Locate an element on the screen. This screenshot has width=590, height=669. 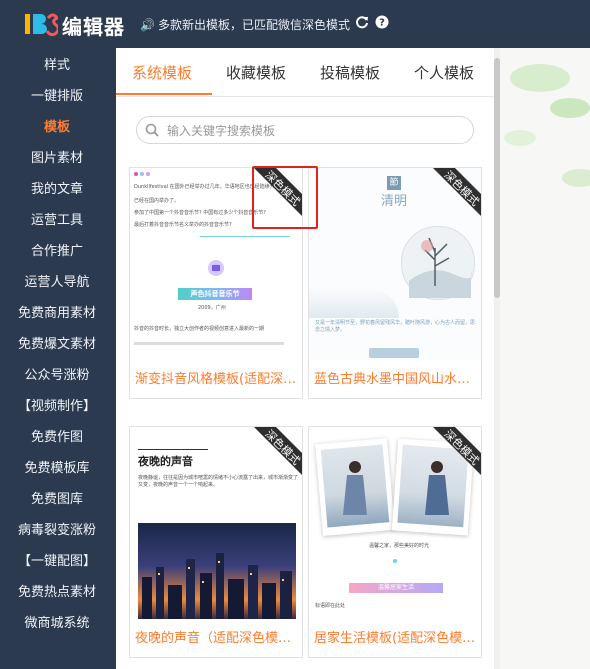
sidebar-item-auto-image: 【一键配图】 is located at coordinates (57, 561).